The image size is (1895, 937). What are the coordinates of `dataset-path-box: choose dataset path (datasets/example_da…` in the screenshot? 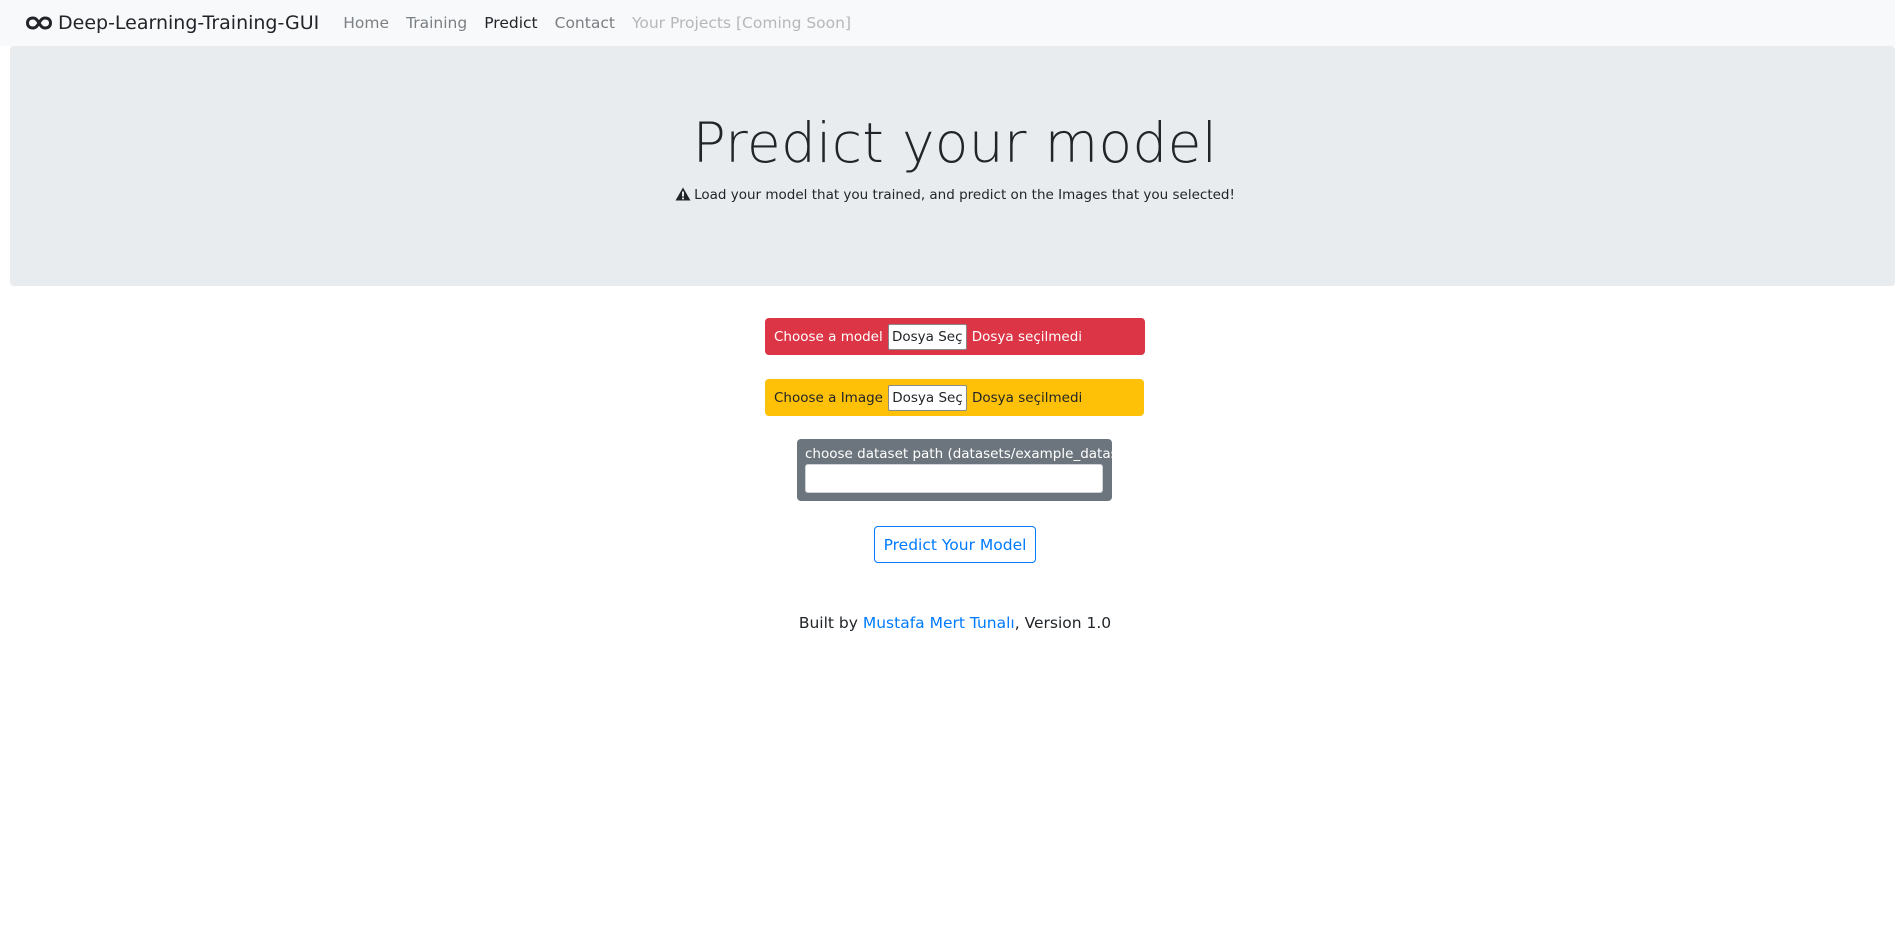 It's located at (967, 470).